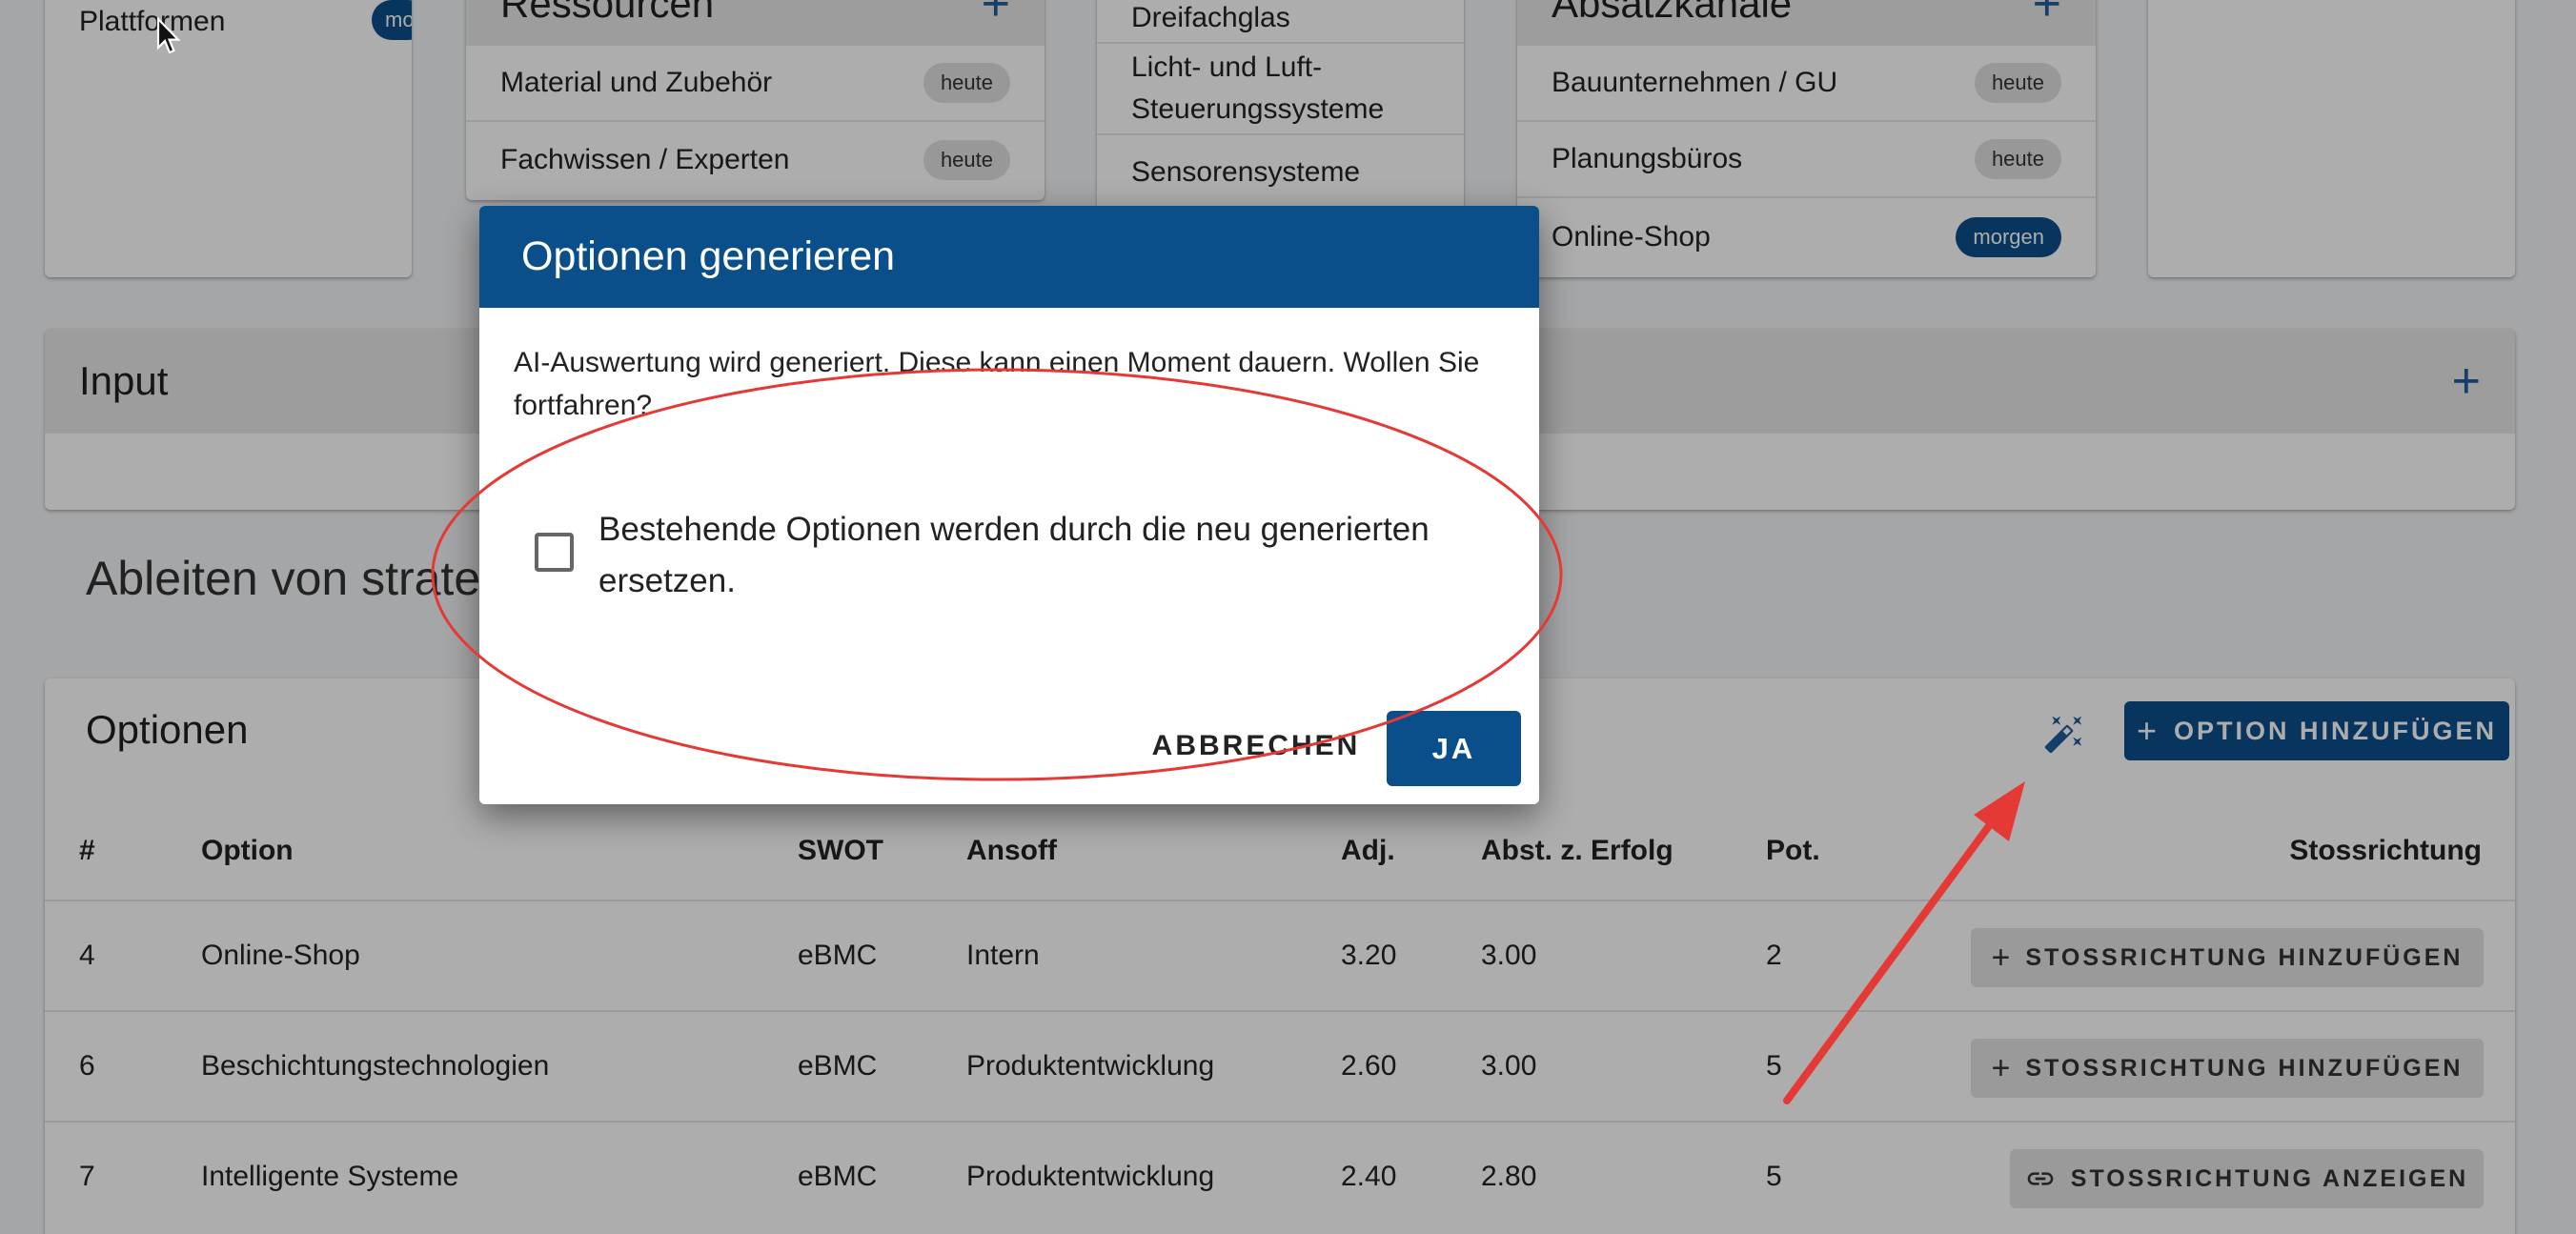 This screenshot has width=2576, height=1234. I want to click on replace-options-checkbox, so click(555, 552).